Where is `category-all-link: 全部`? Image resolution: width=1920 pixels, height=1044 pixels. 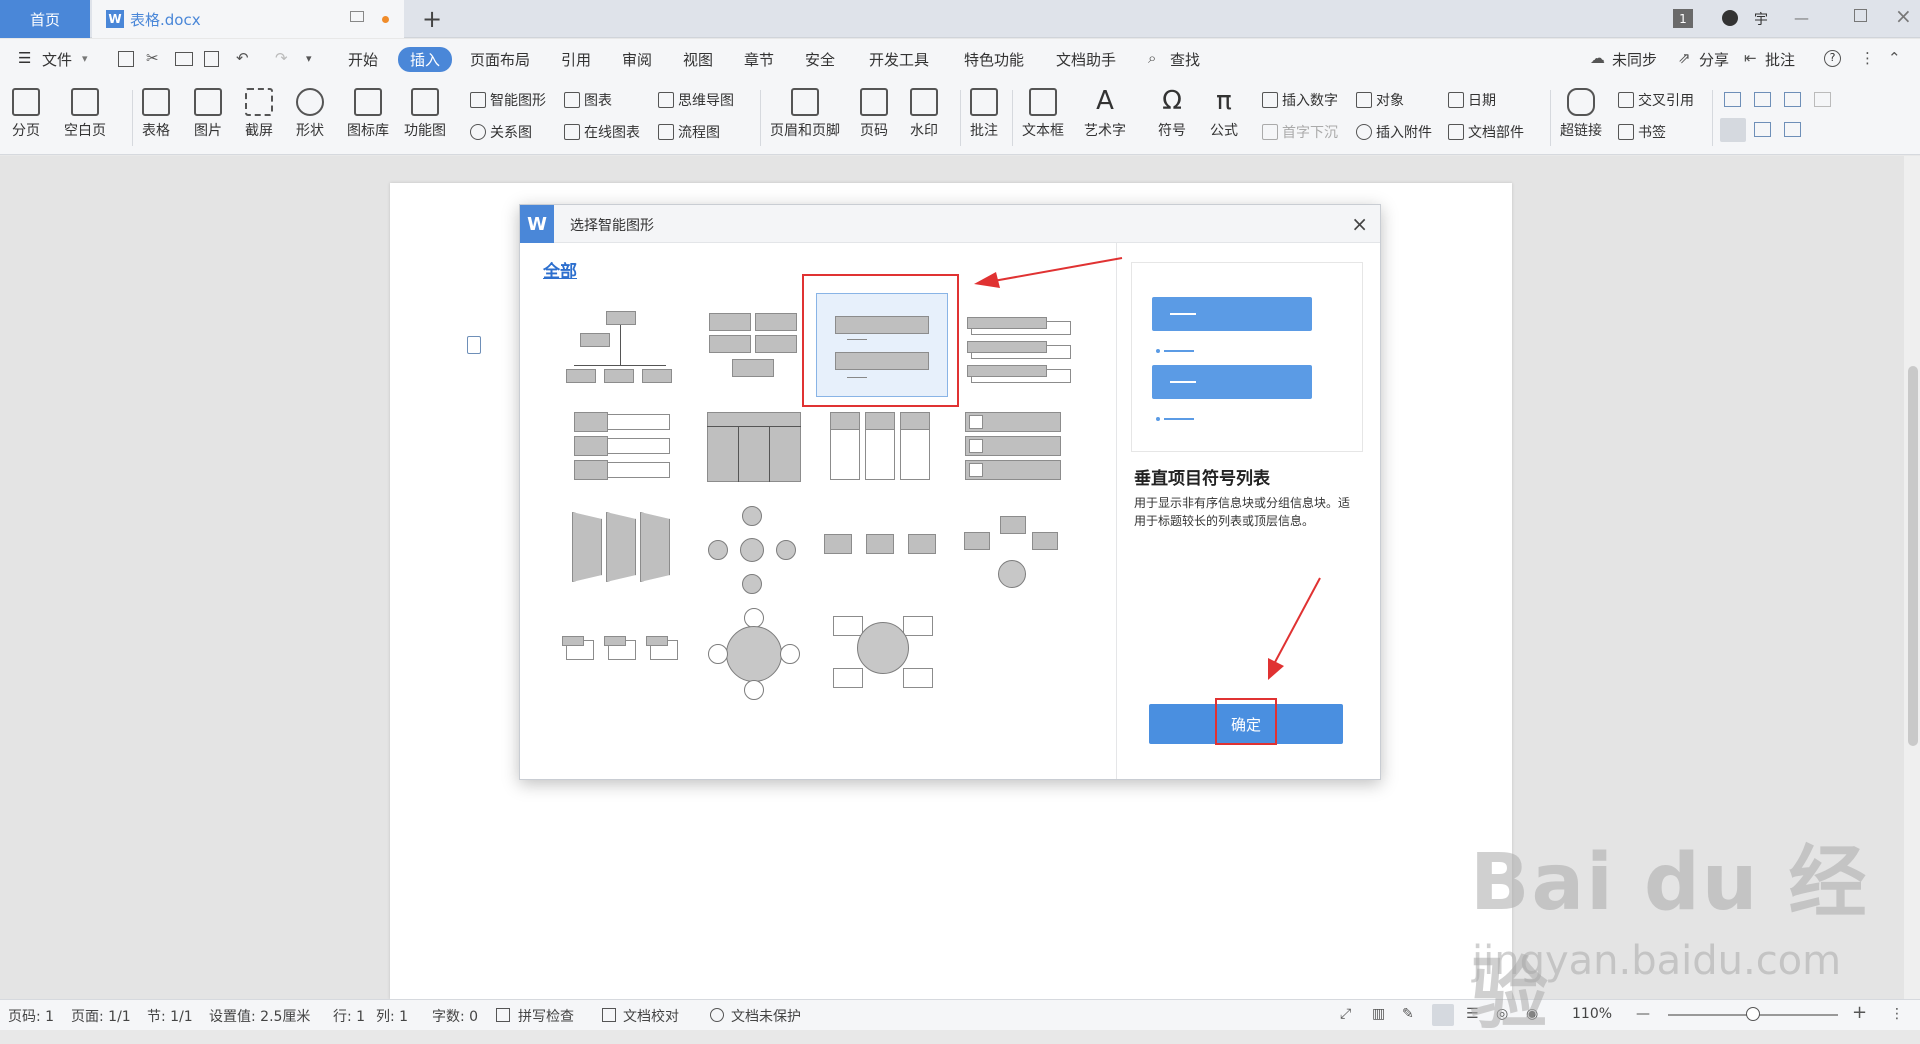 category-all-link: 全部 is located at coordinates (560, 269).